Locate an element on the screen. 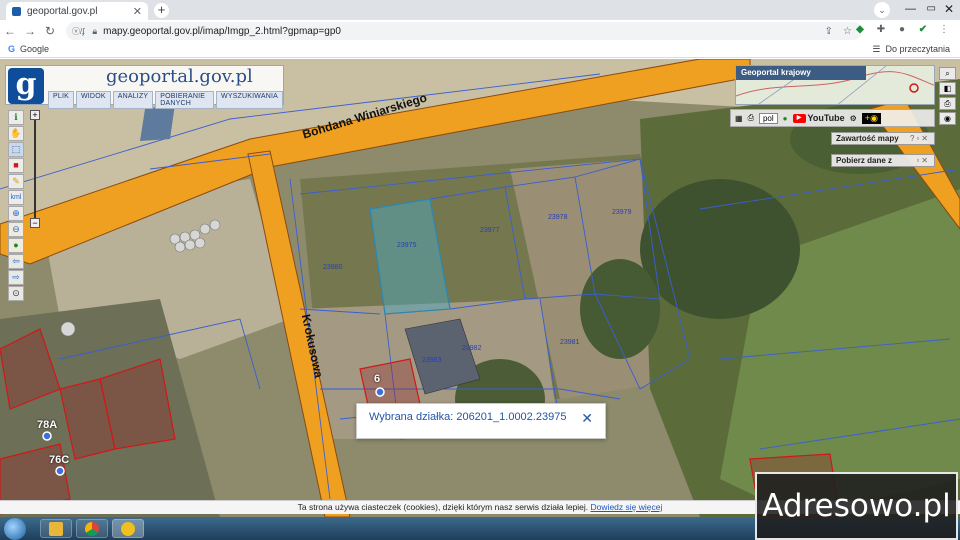  layers-icon: ◧ is located at coordinates (947, 88).